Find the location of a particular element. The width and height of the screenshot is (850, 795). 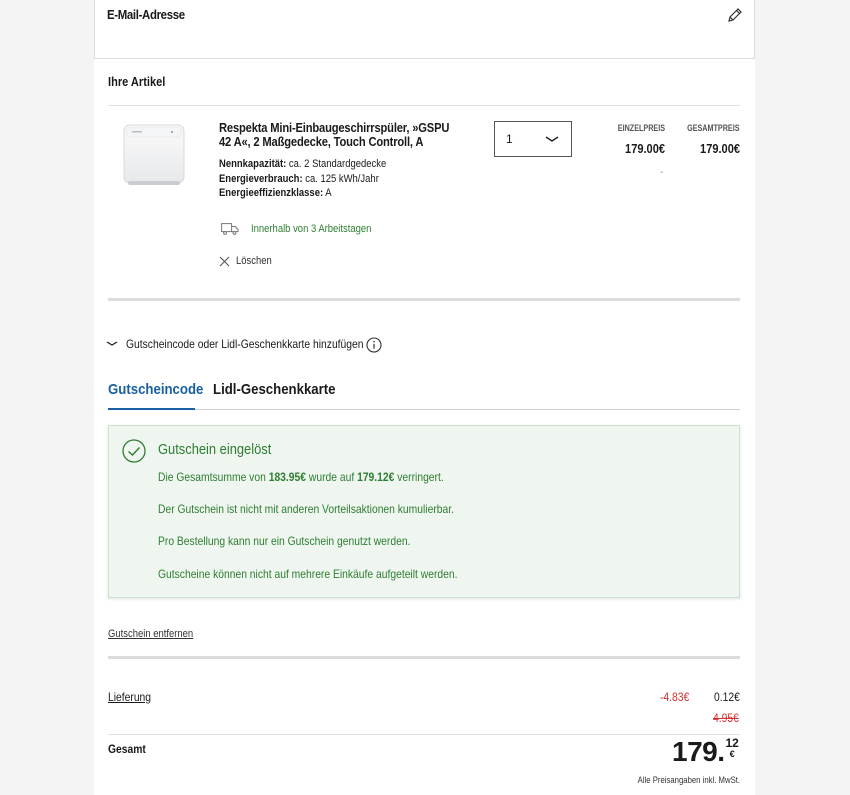

quantity-select: 1 is located at coordinates (533, 139).